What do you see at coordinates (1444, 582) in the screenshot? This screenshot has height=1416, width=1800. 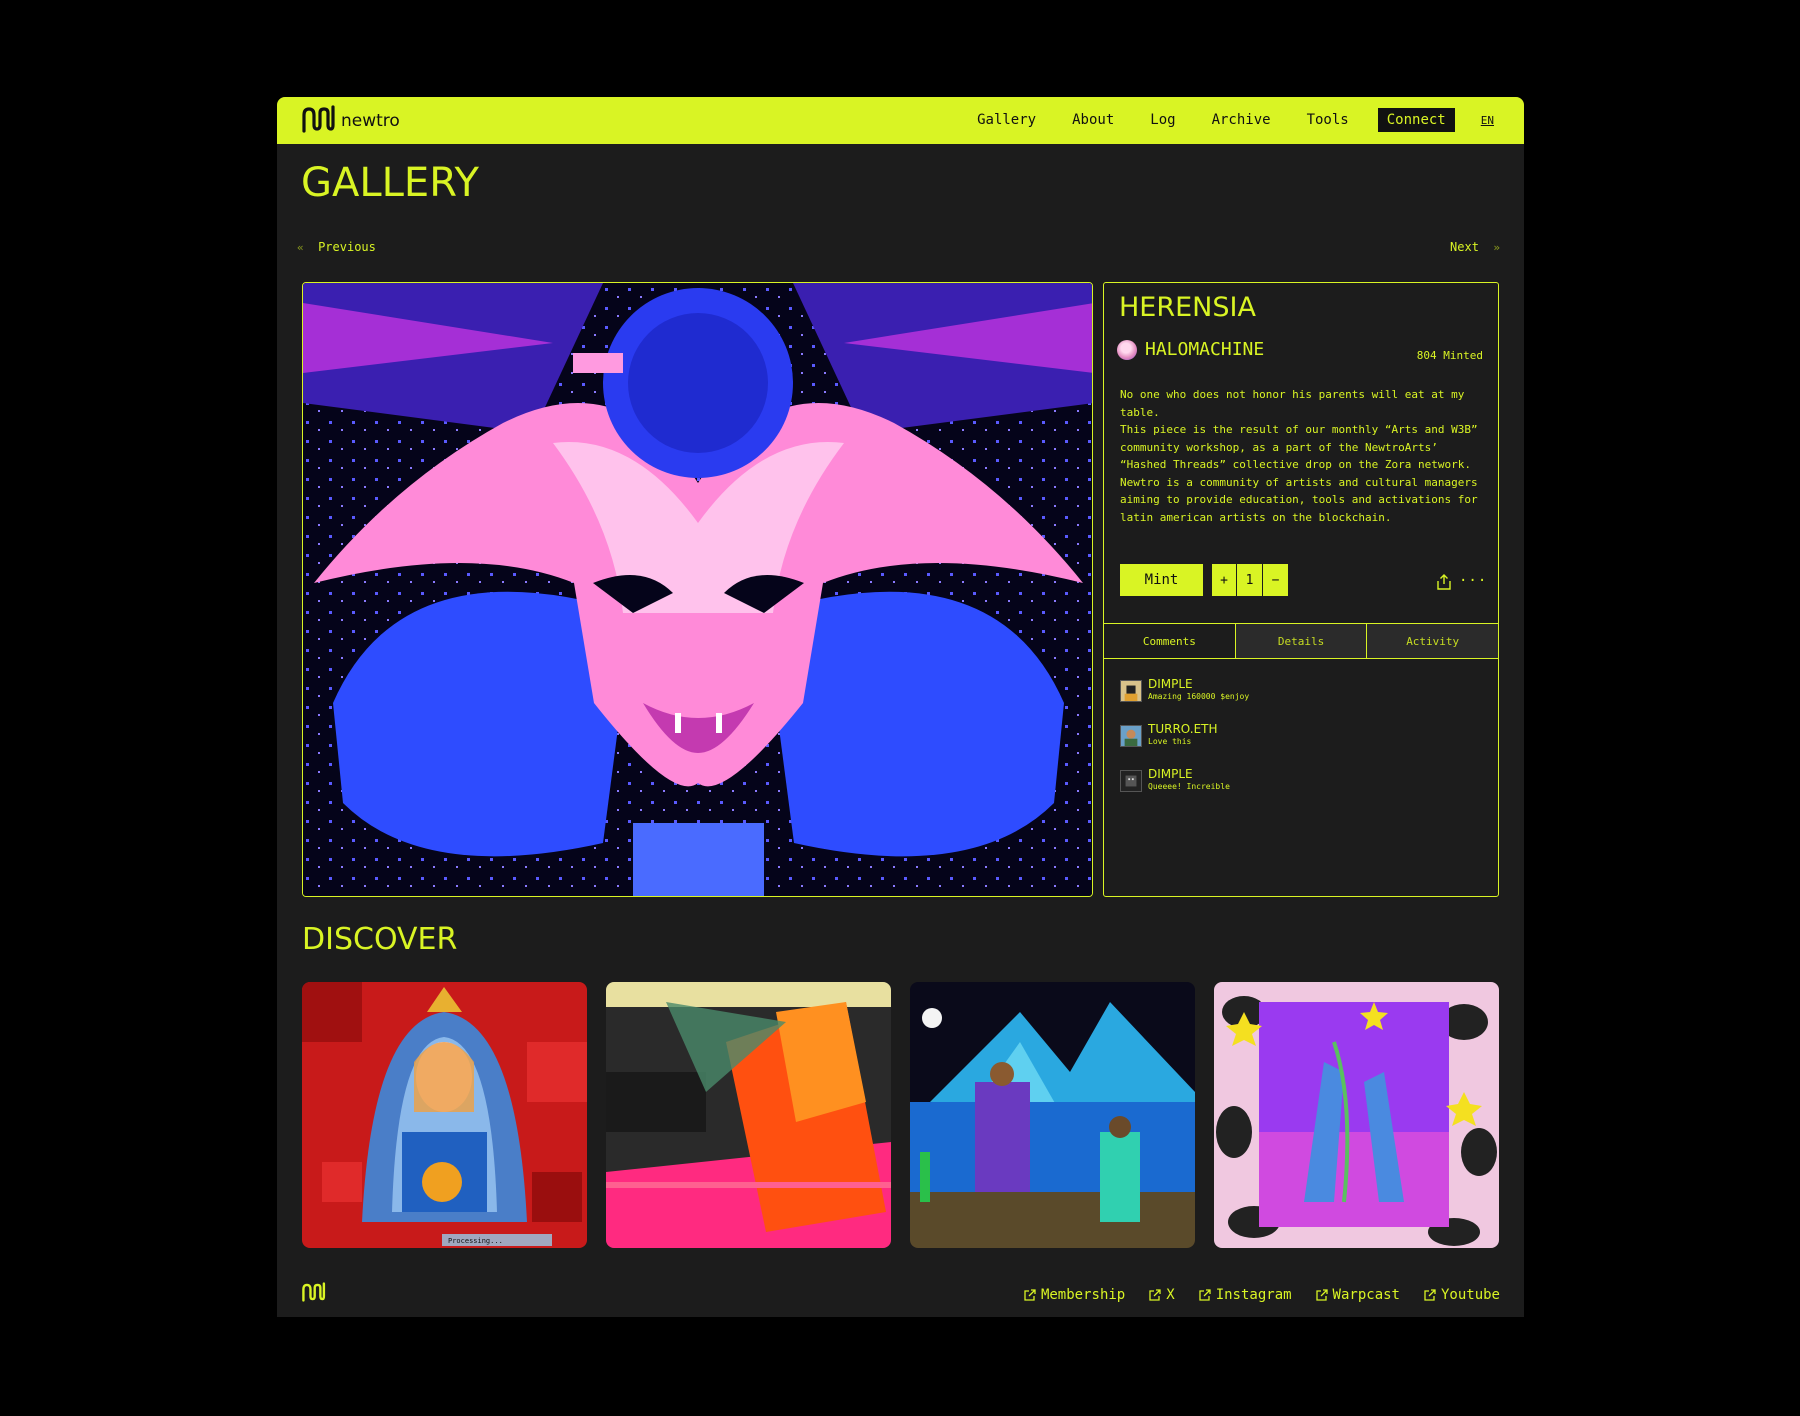 I see `share-icon` at bounding box center [1444, 582].